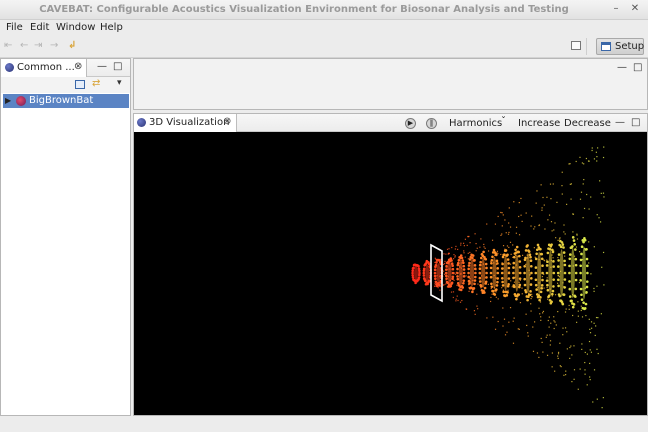 The height and width of the screenshot is (432, 648). Describe the element at coordinates (72, 46) in the screenshot. I see `last-edit-icon: ↲` at that location.